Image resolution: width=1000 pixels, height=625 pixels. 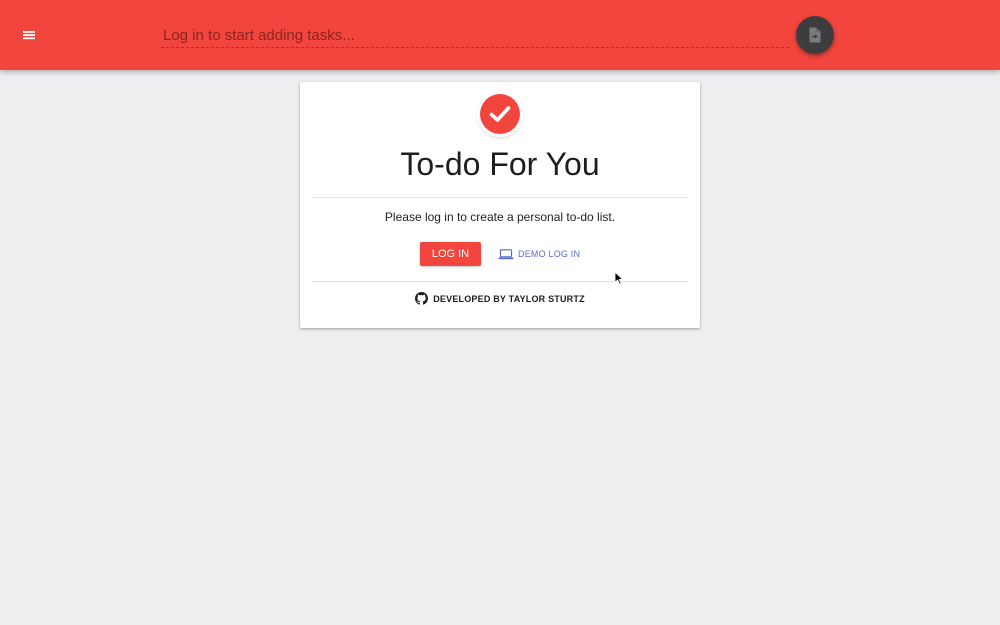 I want to click on check-circle-icon, so click(x=500, y=114).